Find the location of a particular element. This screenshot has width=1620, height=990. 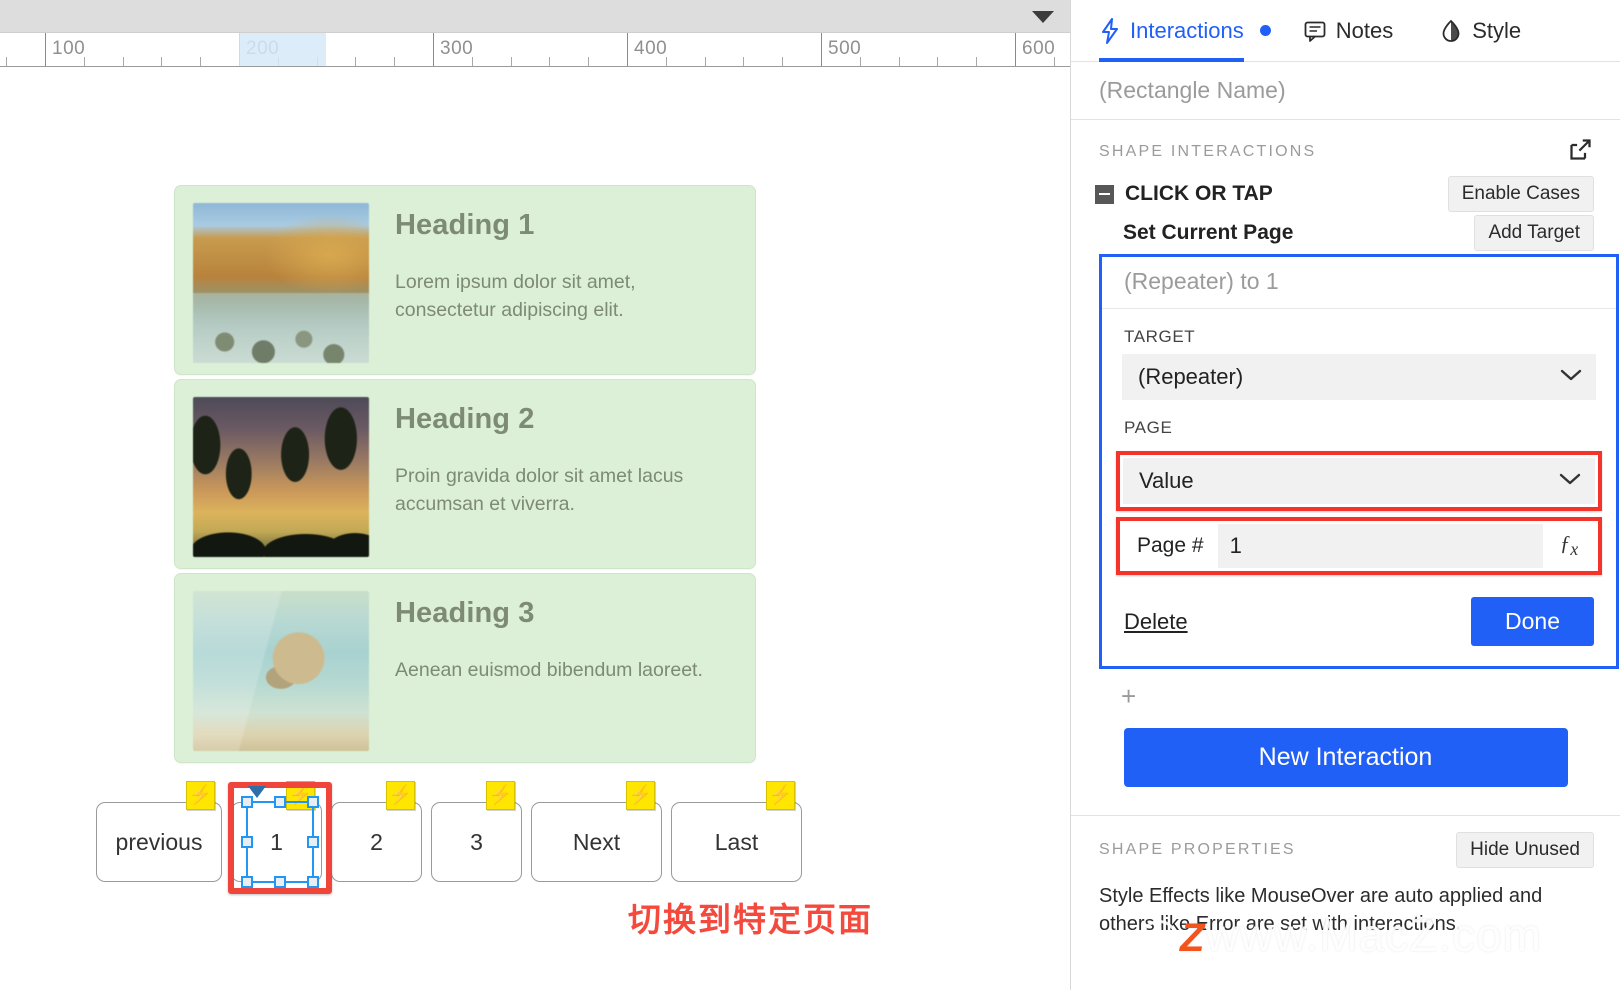

tab-interactions: Interactions is located at coordinates (1171, 31).